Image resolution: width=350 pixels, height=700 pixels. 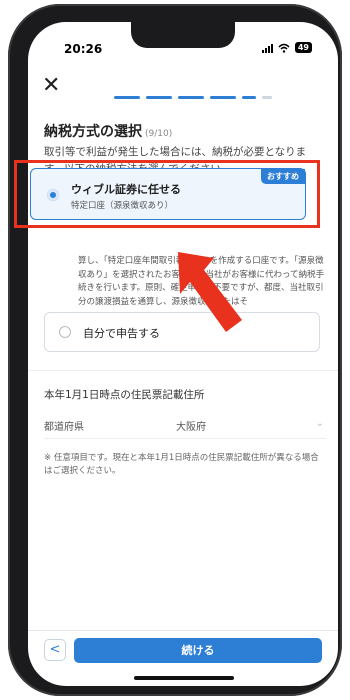 I want to click on home-indicator, so click(x=184, y=678).